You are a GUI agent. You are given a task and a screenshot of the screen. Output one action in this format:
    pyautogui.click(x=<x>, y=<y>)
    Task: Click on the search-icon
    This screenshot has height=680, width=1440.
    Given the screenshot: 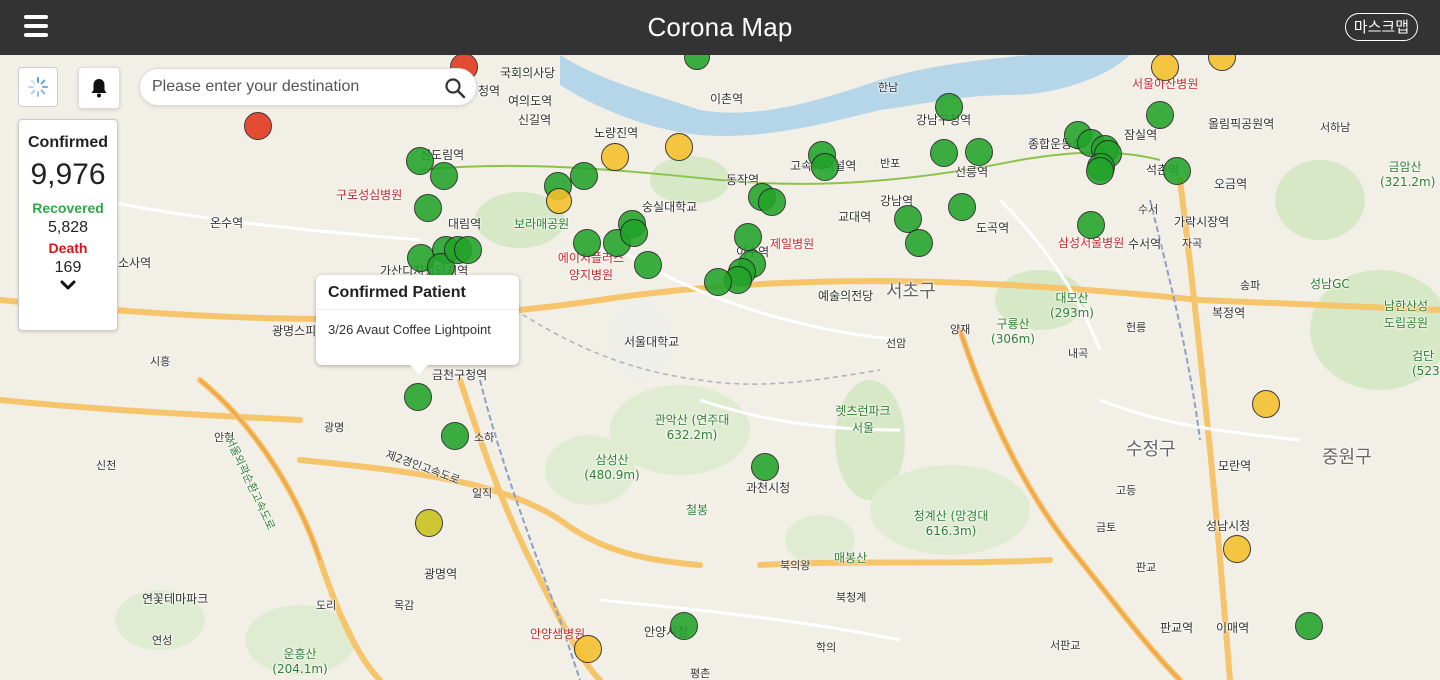 What is the action you would take?
    pyautogui.click(x=455, y=88)
    